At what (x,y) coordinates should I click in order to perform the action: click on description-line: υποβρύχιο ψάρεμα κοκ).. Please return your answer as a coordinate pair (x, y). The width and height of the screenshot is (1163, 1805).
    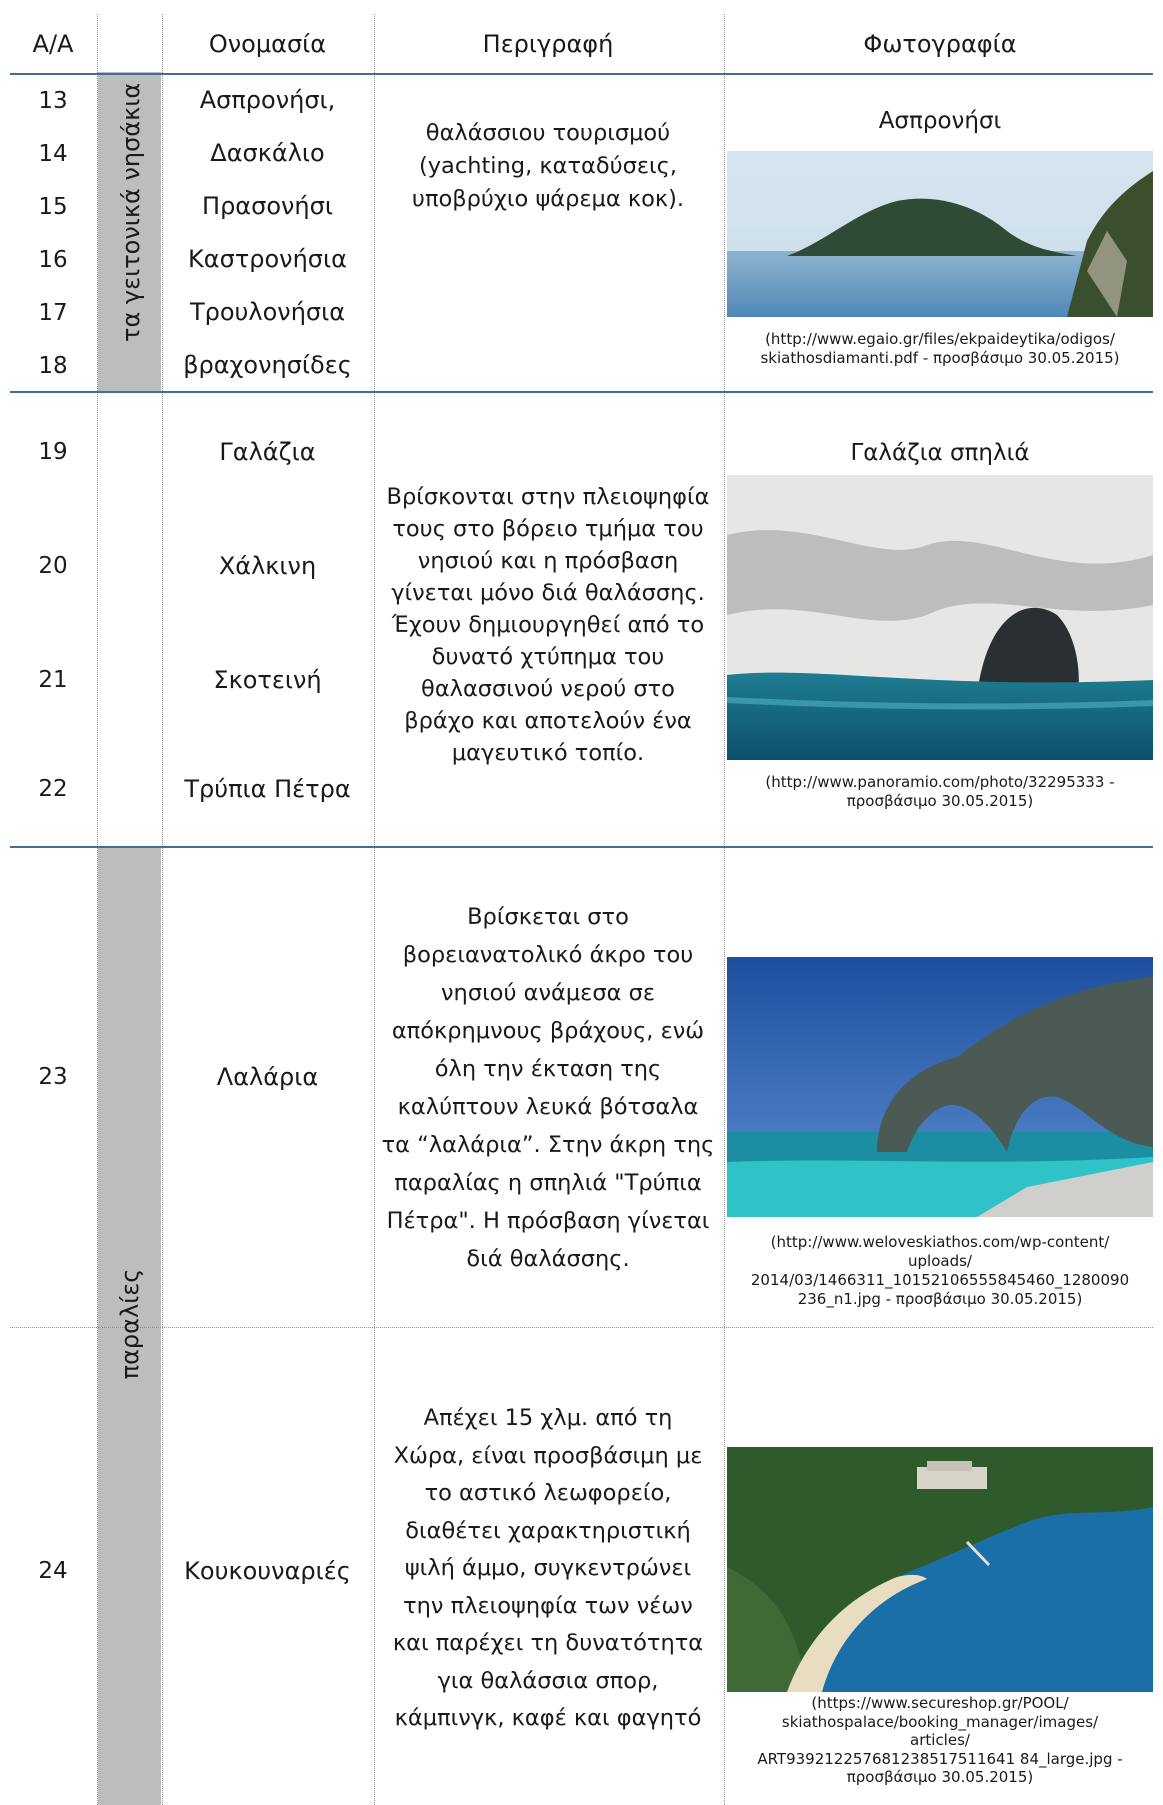
    Looking at the image, I should click on (548, 199).